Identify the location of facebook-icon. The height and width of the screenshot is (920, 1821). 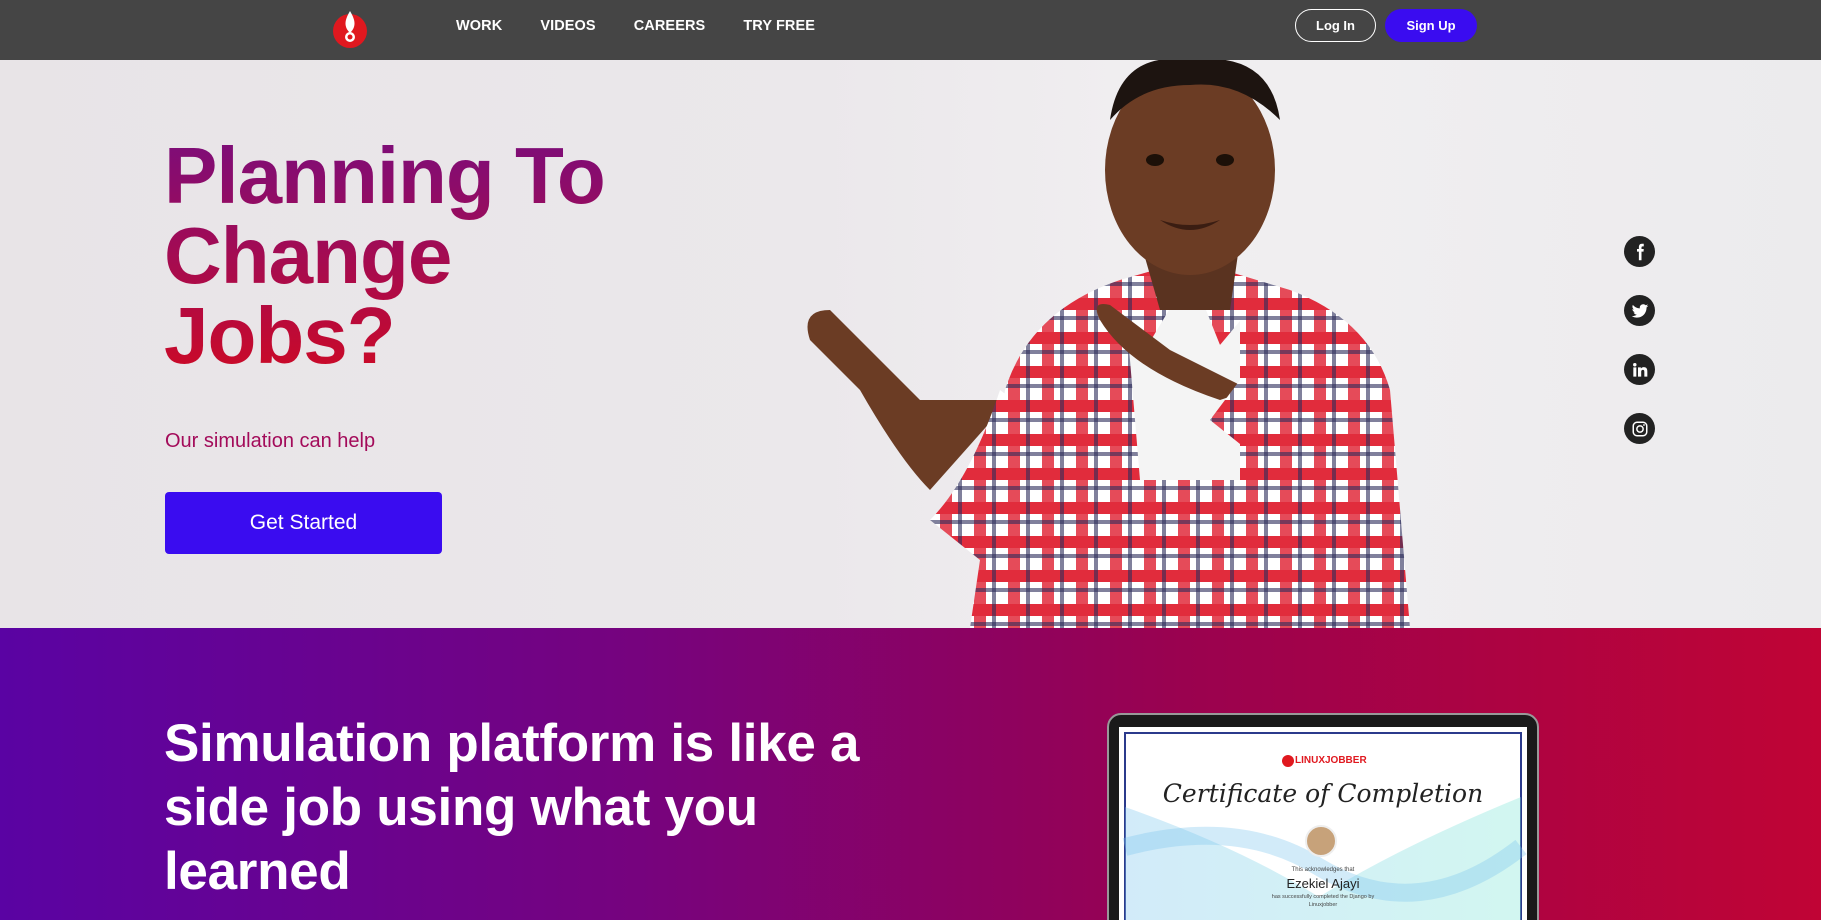
(1639, 251).